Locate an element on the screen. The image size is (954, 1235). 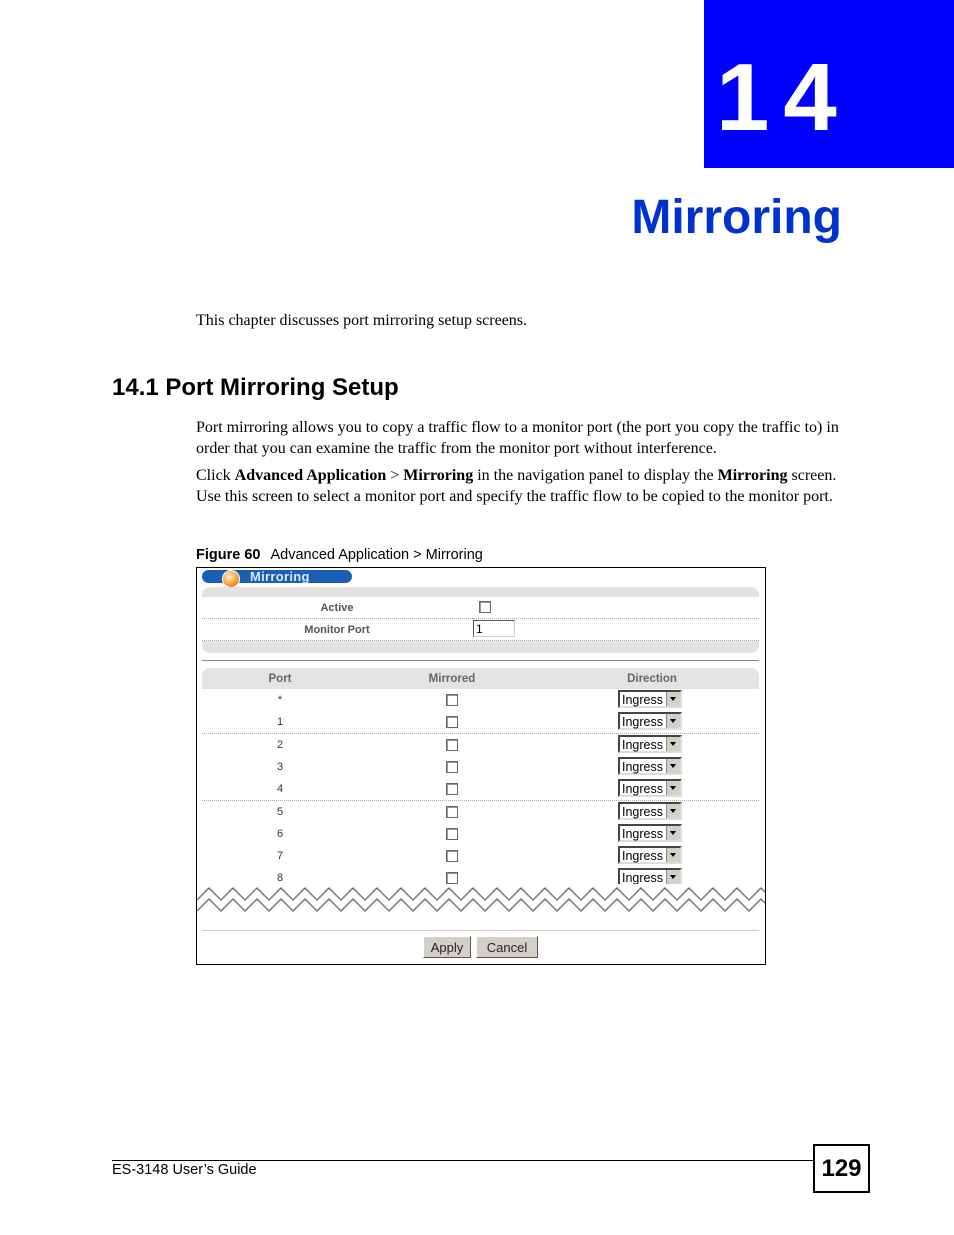
figure-label: Figure 60 is located at coordinates (228, 555).